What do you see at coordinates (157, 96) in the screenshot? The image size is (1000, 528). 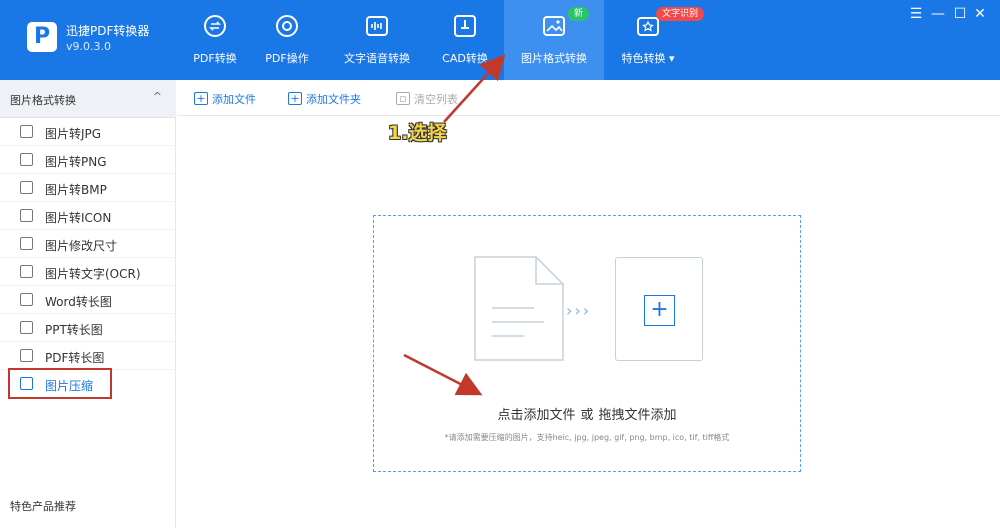 I see `chevron-up-icon: ^` at bounding box center [157, 96].